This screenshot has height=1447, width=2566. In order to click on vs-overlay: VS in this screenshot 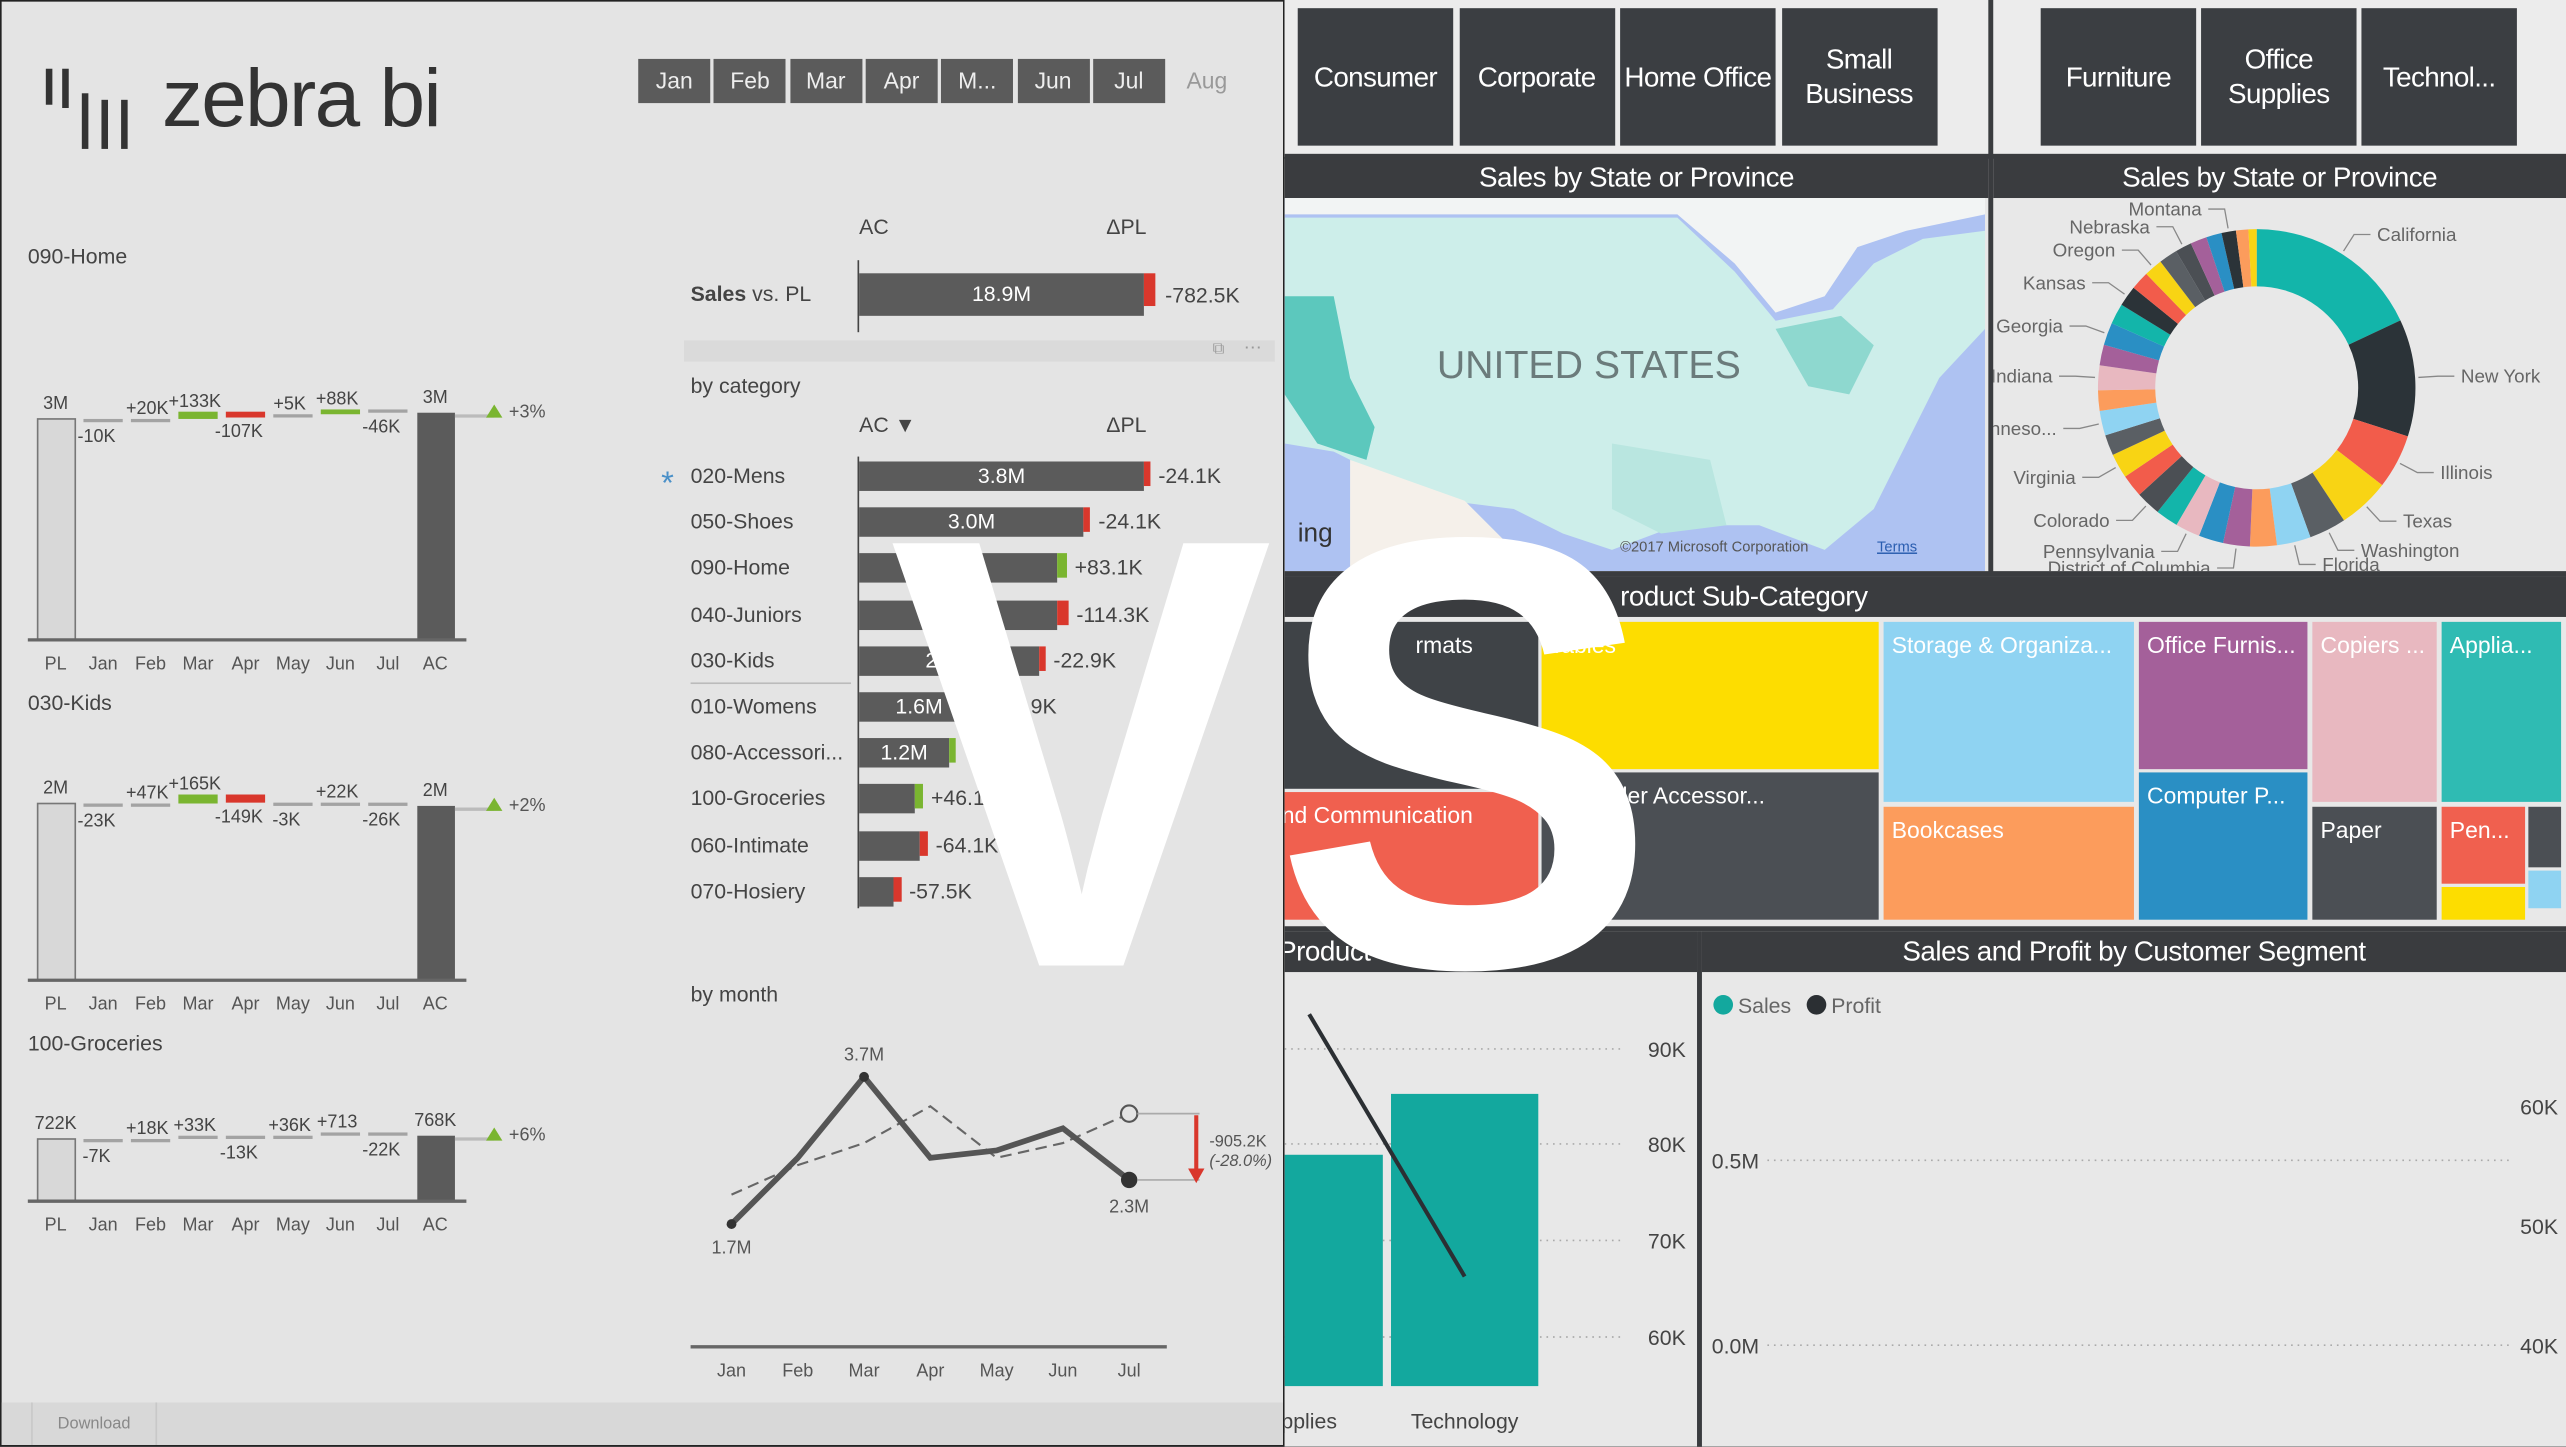, I will do `click(1273, 754)`.